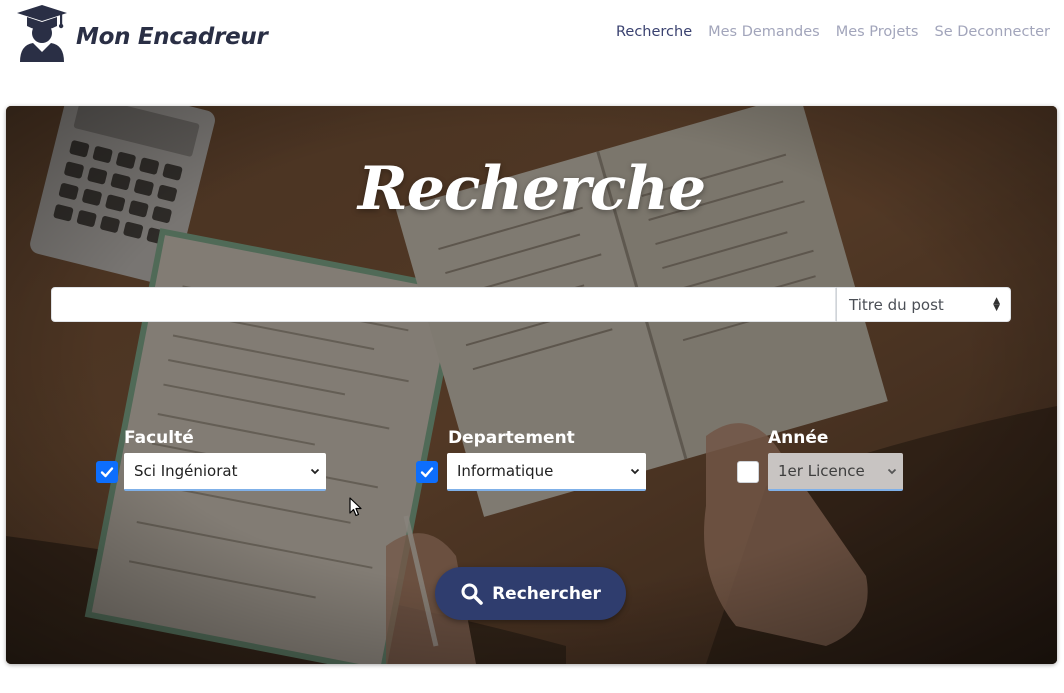 The image size is (1064, 693). I want to click on rechercher-button-label: Rechercher, so click(546, 593).